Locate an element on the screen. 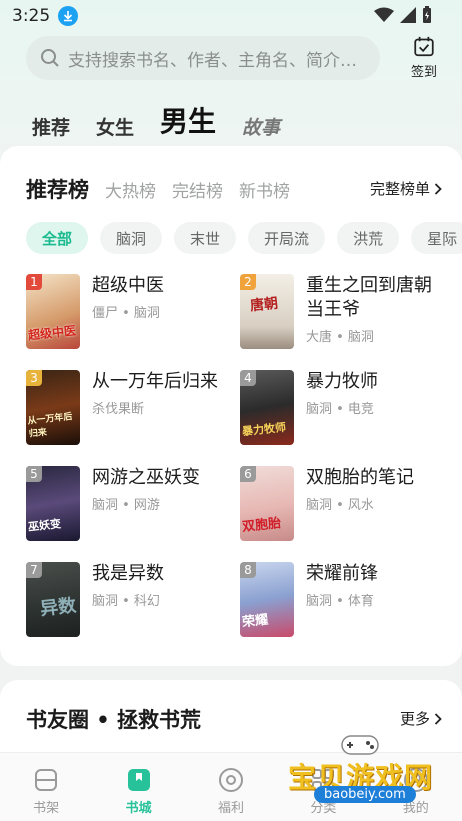 This screenshot has width=462, height=821. book-title: 我是异数 is located at coordinates (128, 573).